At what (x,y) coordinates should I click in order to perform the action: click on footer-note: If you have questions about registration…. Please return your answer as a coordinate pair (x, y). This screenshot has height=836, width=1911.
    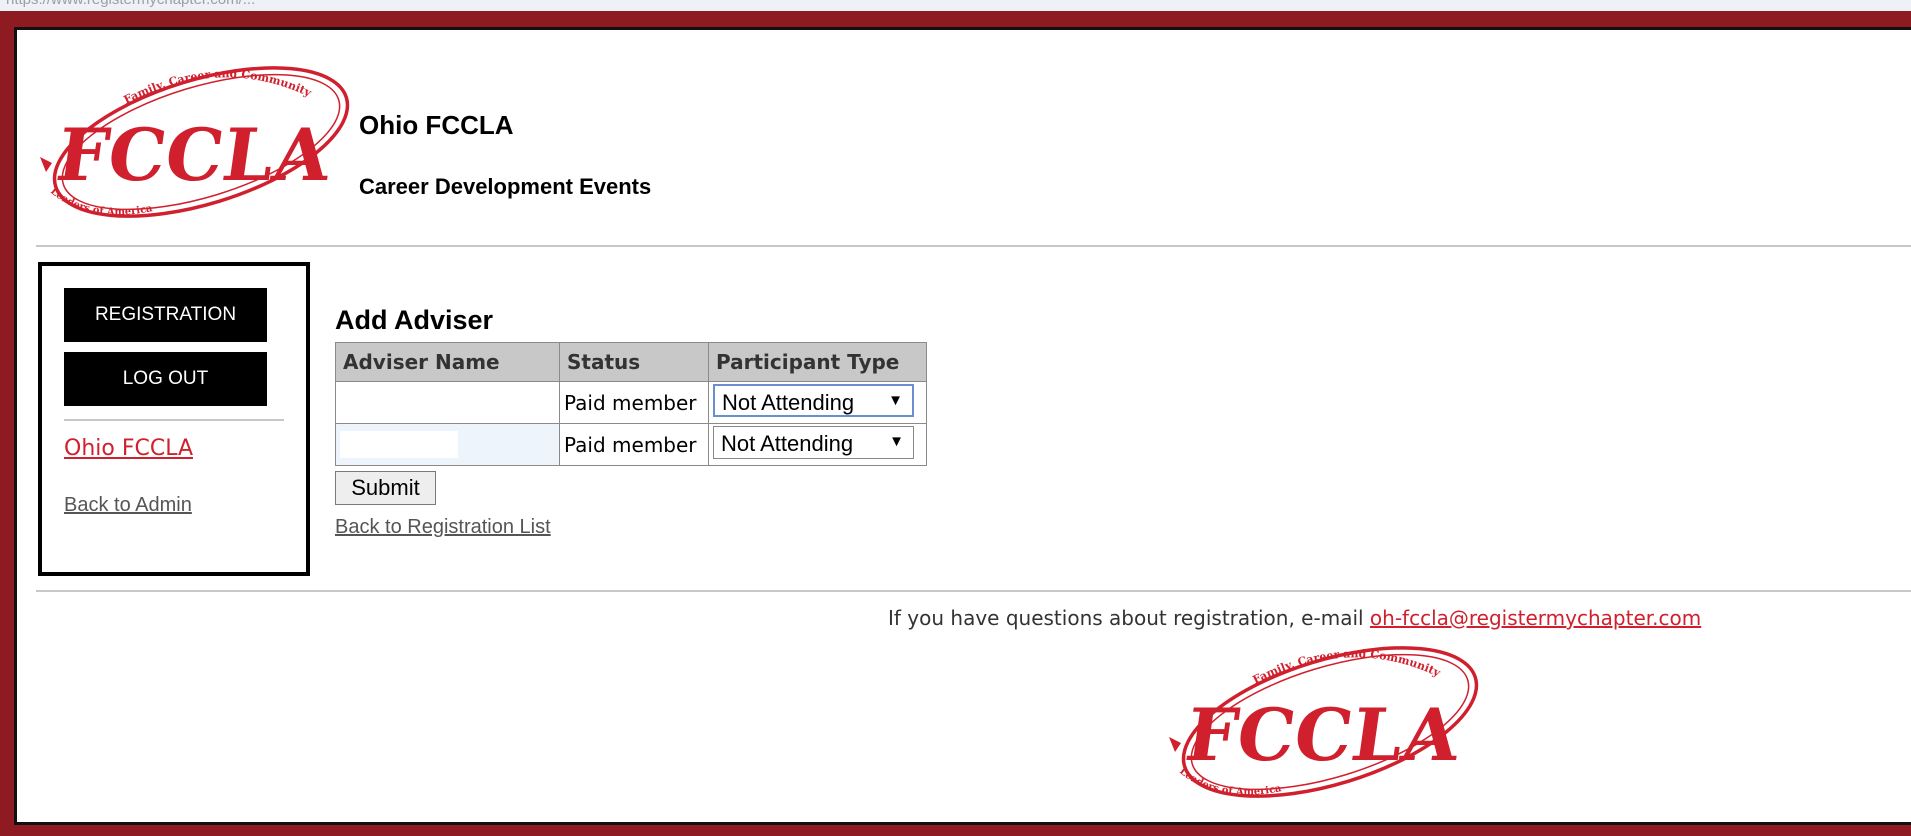
    Looking at the image, I should click on (1294, 618).